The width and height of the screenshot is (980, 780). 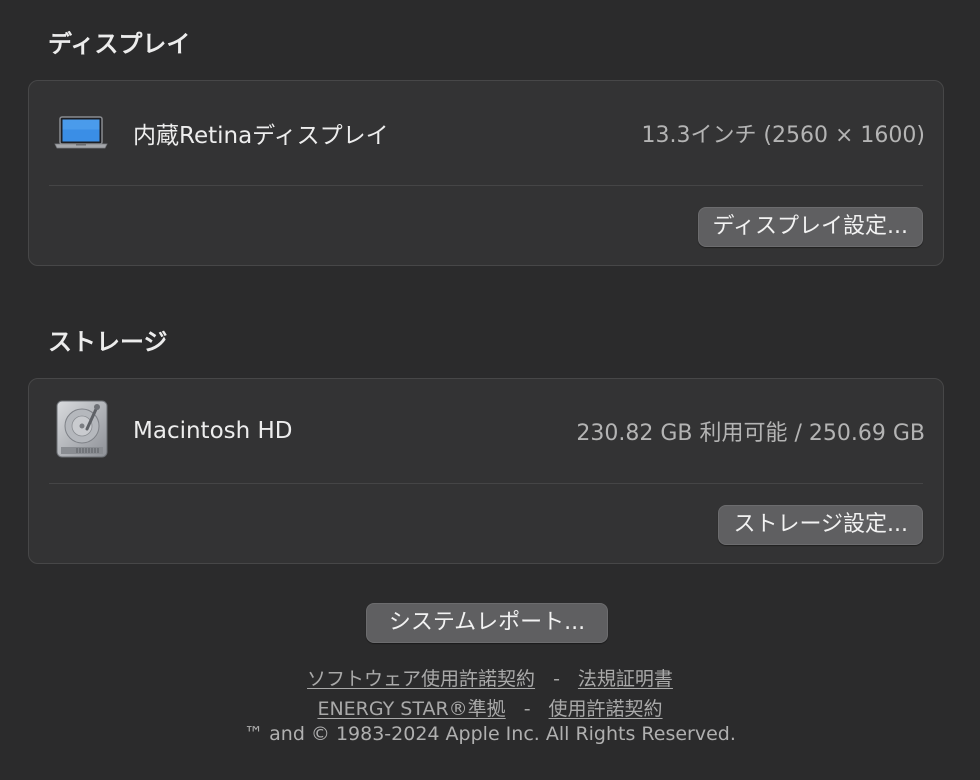 What do you see at coordinates (82, 431) in the screenshot?
I see `hard-drive-icon` at bounding box center [82, 431].